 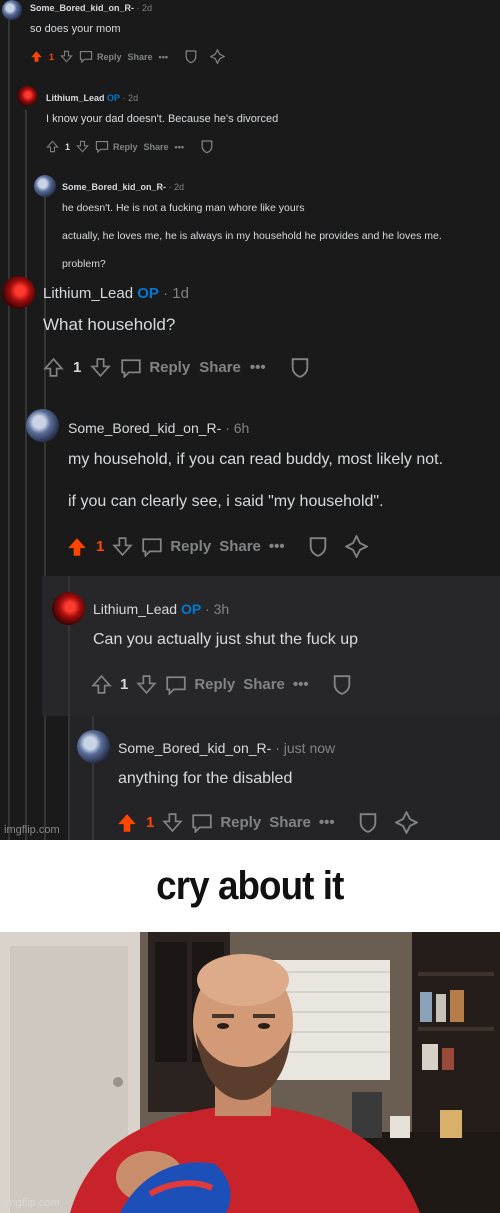 I want to click on caption-text: cry about it, so click(x=250, y=885).